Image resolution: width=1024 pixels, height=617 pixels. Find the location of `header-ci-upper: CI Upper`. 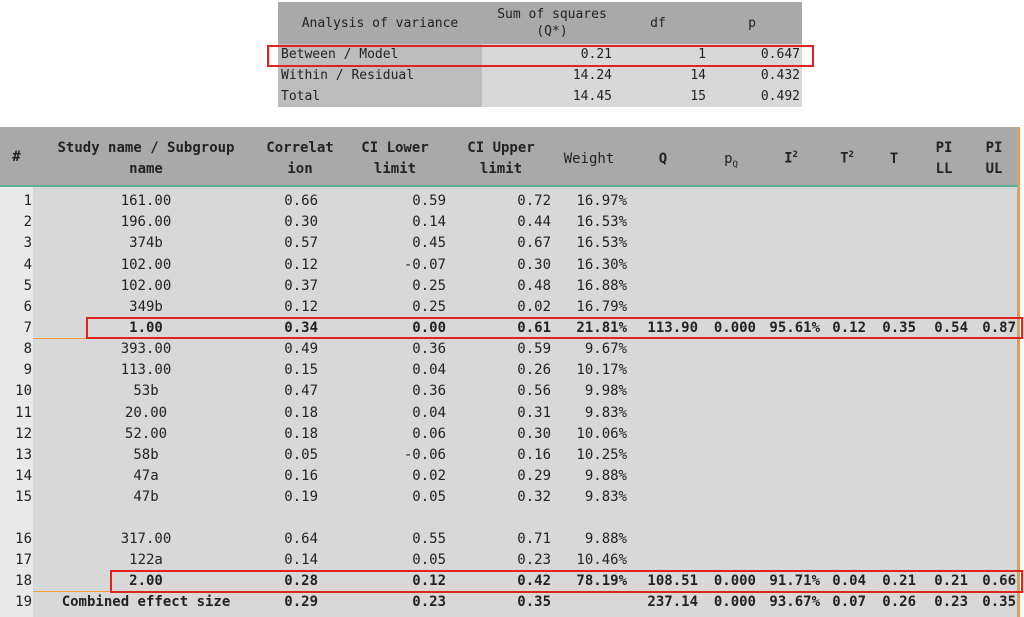

header-ci-upper: CI Upper is located at coordinates (501, 148).